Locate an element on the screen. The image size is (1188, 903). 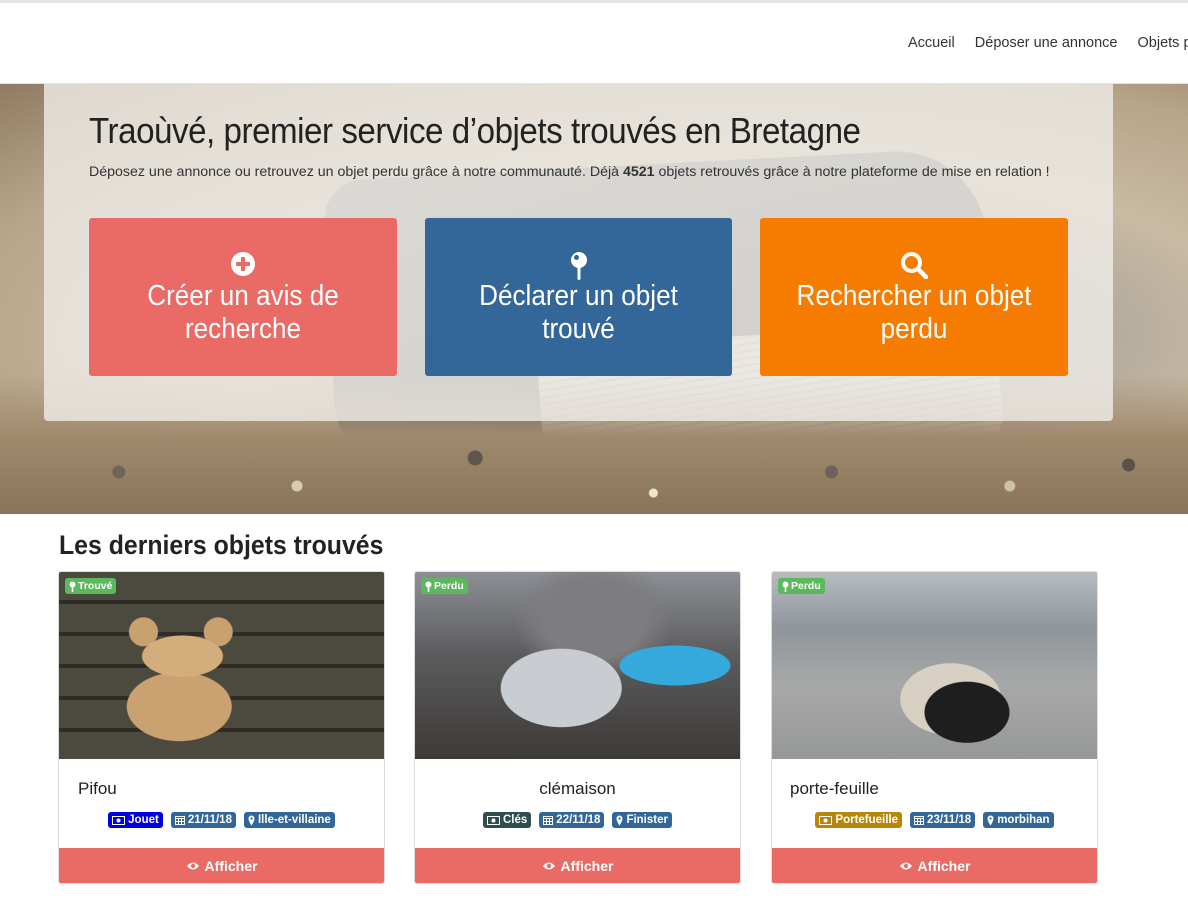
date-badge: 21/11/18 is located at coordinates (203, 820).